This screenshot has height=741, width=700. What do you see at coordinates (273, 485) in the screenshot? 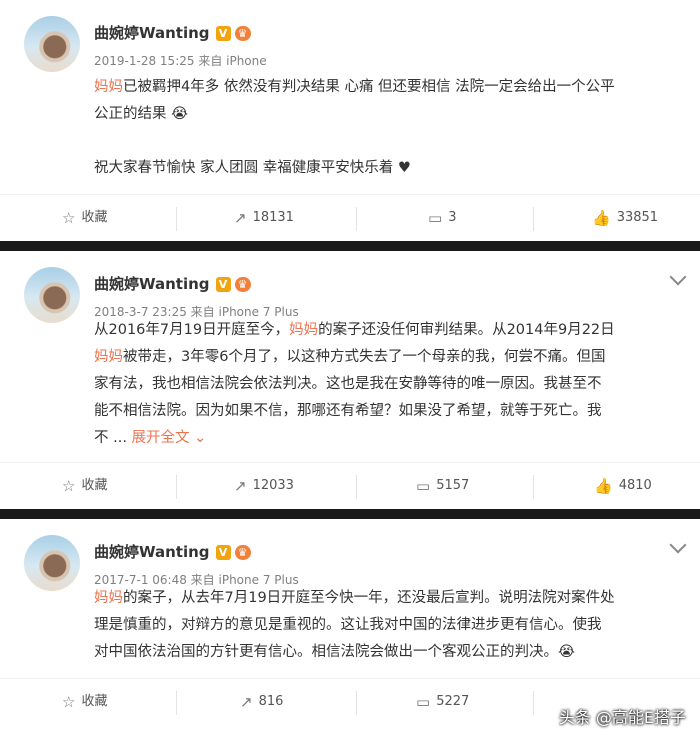
I see `repost-count: 12033` at bounding box center [273, 485].